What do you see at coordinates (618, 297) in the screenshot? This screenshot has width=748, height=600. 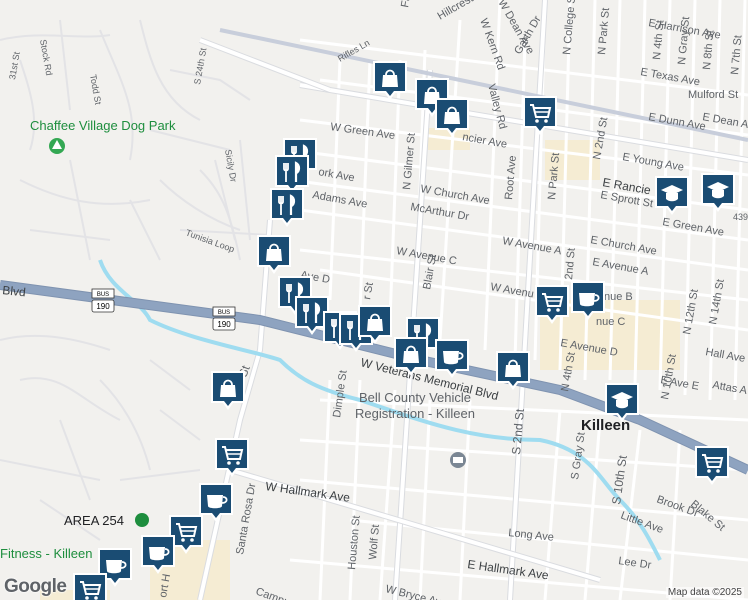 I see `street-label: nue B` at bounding box center [618, 297].